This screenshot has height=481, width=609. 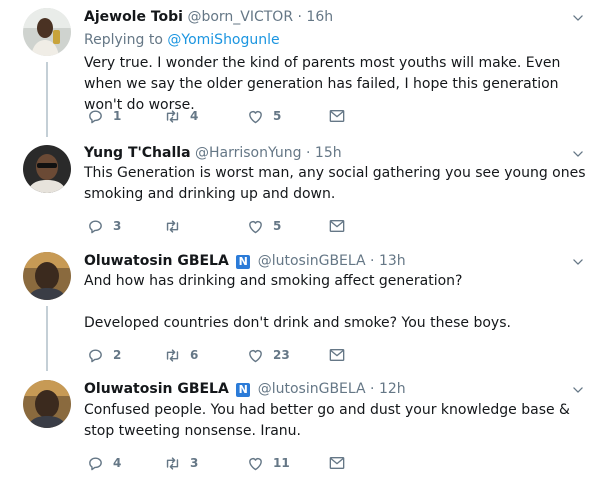 I want to click on user-handle: @born_VICTOR, so click(x=240, y=17).